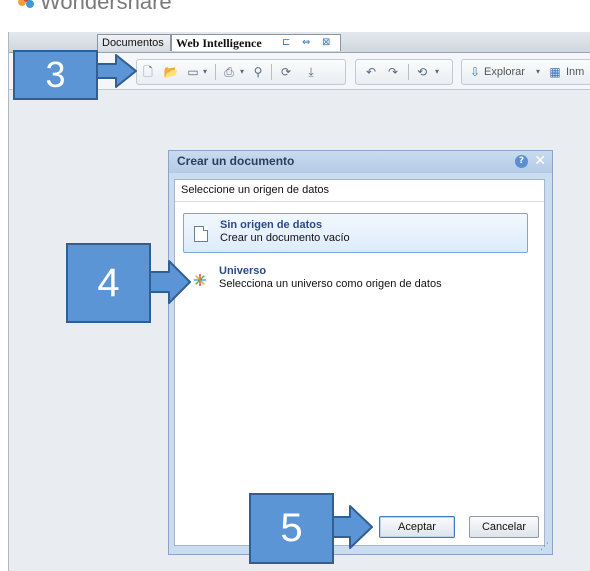  What do you see at coordinates (116, 71) in the screenshot?
I see `callout-3-arrow` at bounding box center [116, 71].